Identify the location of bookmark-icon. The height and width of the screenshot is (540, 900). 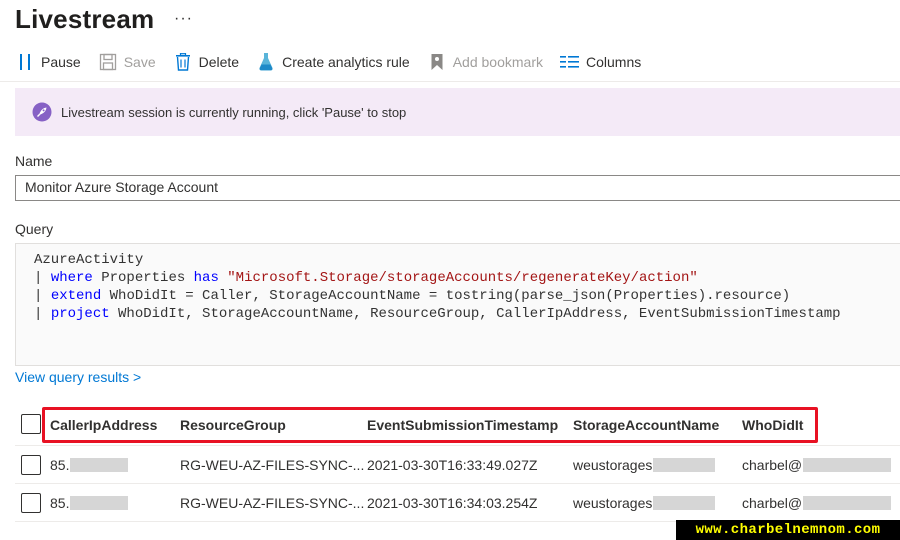
(437, 62).